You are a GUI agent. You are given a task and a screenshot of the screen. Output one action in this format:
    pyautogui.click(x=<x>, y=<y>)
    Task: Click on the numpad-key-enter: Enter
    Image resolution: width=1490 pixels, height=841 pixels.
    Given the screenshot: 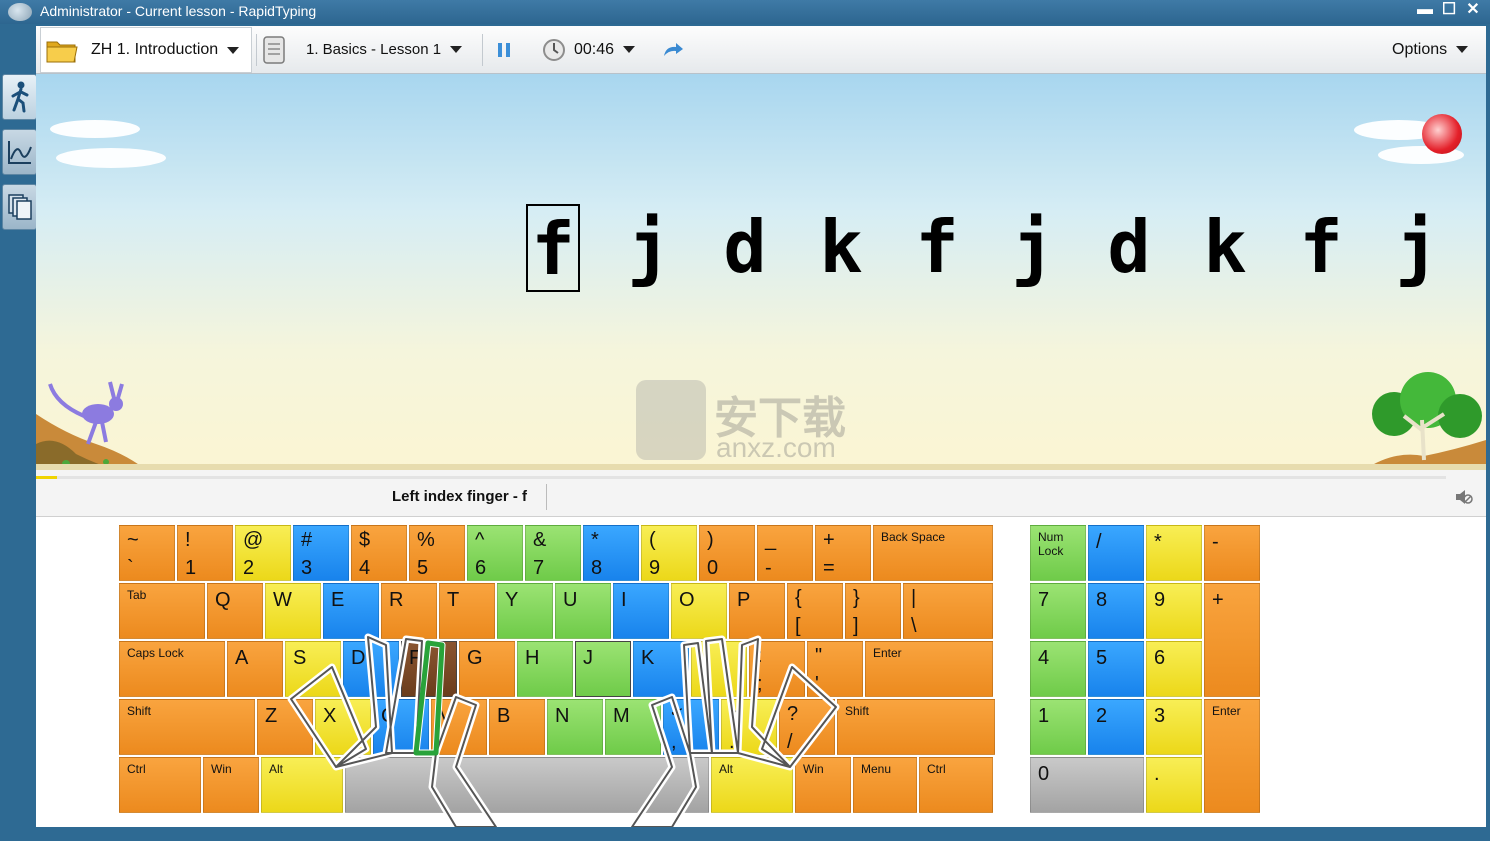 What is the action you would take?
    pyautogui.click(x=1232, y=756)
    